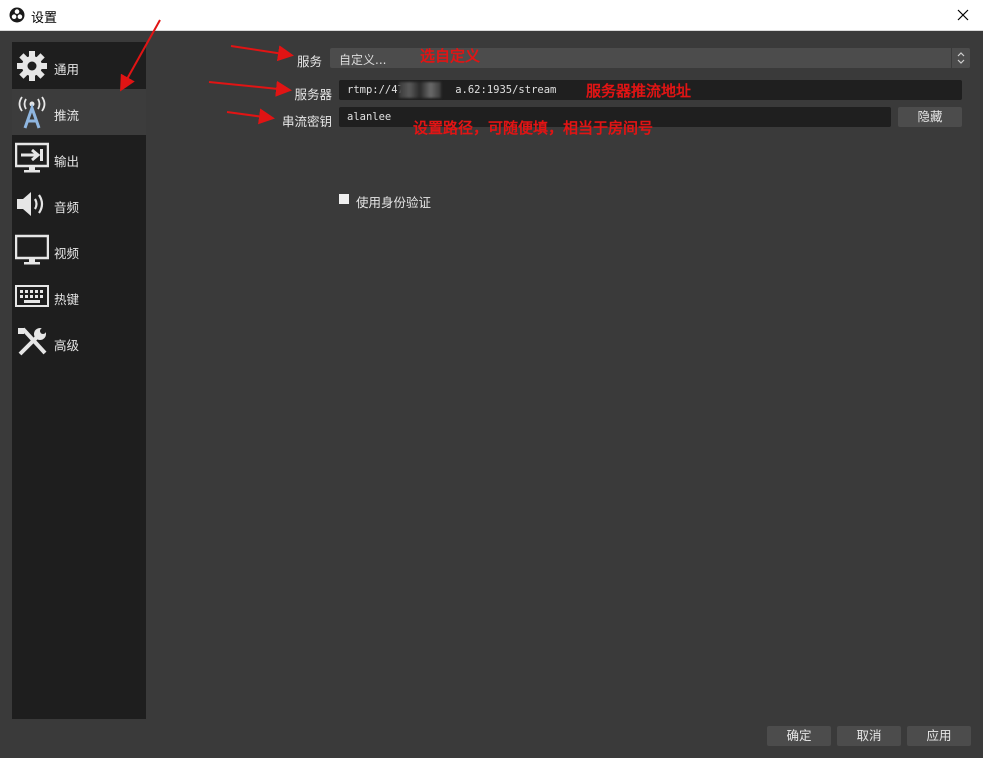 Image resolution: width=983 pixels, height=758 pixels. I want to click on monitor-icon, so click(32, 250).